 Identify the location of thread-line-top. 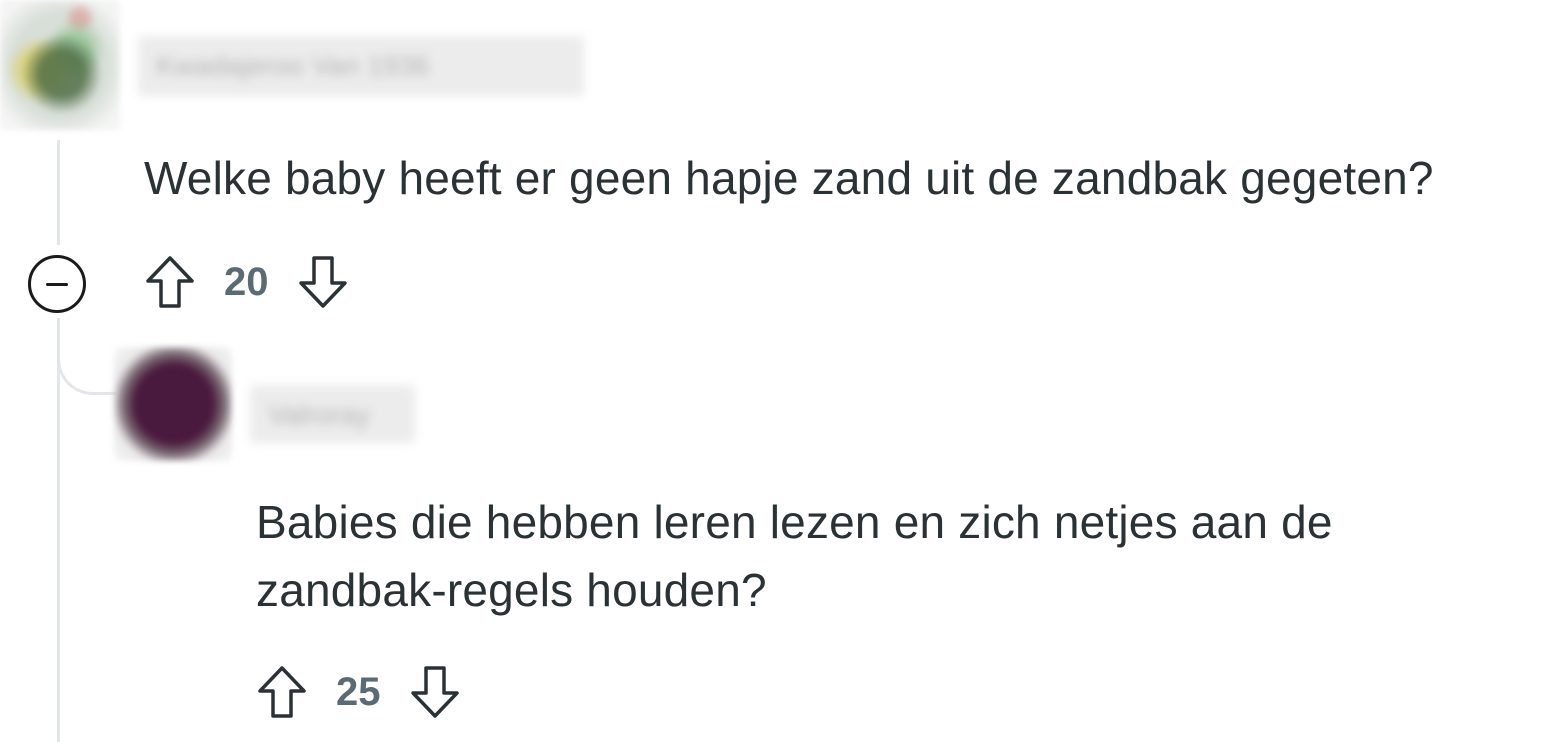
(58, 192).